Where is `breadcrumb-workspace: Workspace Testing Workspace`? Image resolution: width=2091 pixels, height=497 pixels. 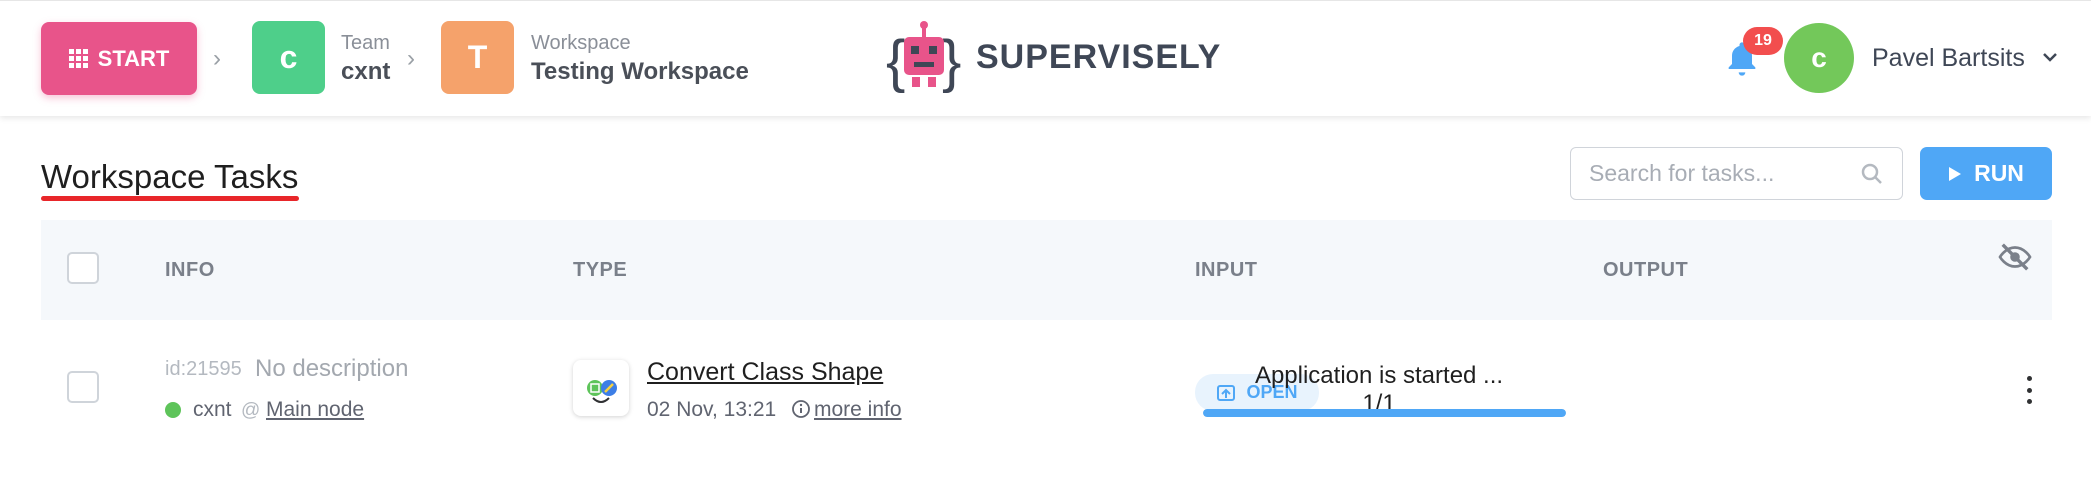 breadcrumb-workspace: Workspace Testing Workspace is located at coordinates (640, 60).